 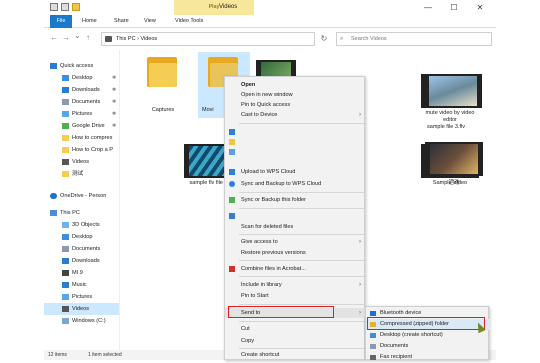 What do you see at coordinates (81, 174) in the screenshot?
I see `nav-item-folder: 测试` at bounding box center [81, 174].